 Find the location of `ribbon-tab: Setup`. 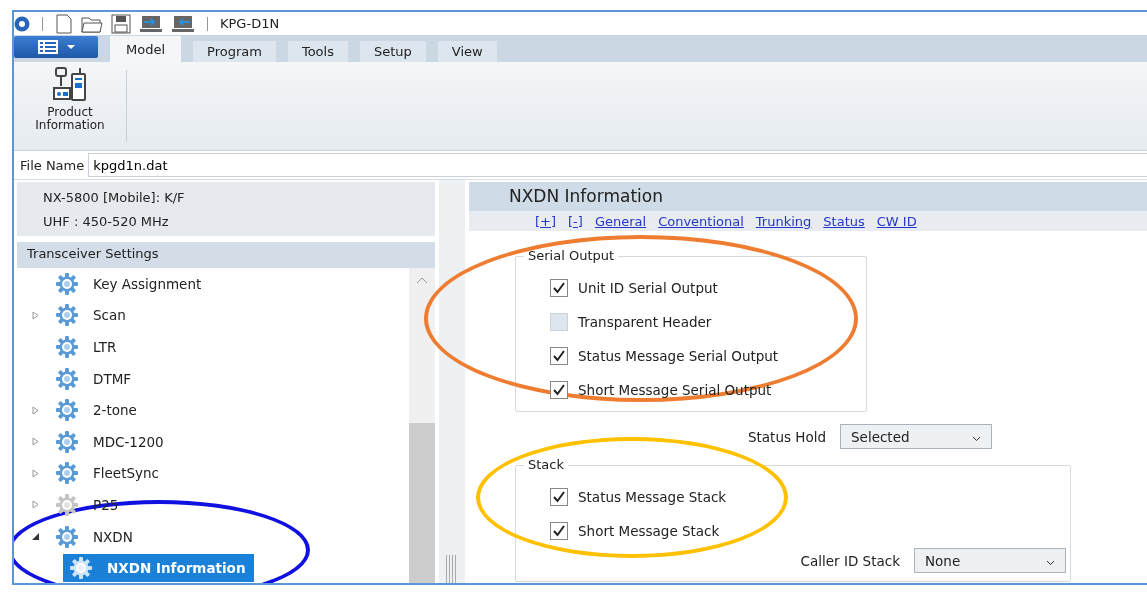

ribbon-tab: Setup is located at coordinates (392, 51).